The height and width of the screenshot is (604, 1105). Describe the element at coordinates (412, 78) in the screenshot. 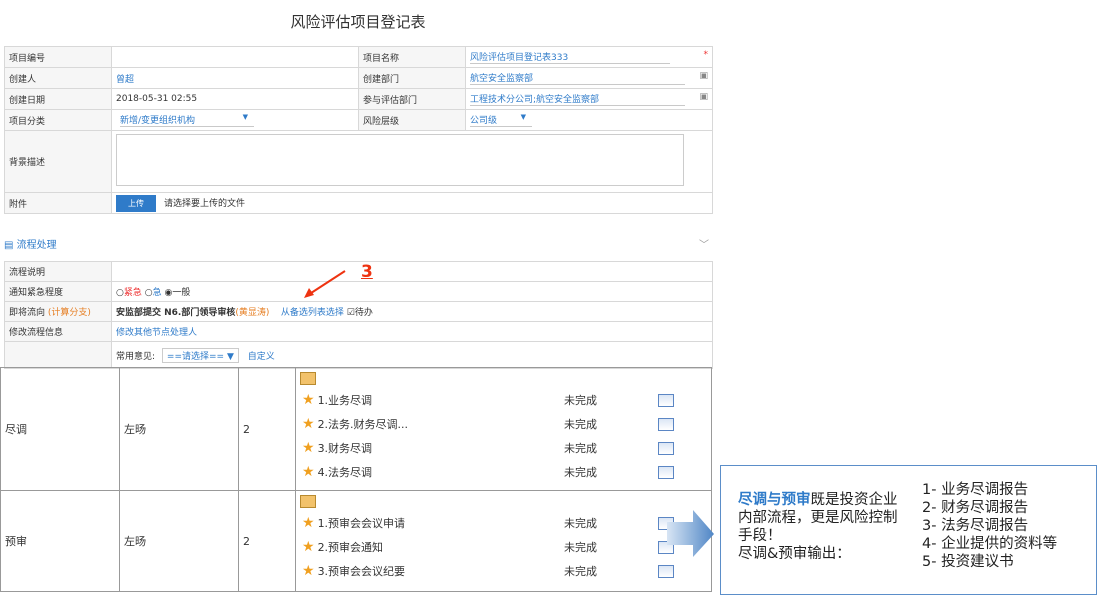

I see `create-dept-label: 创建部门` at that location.